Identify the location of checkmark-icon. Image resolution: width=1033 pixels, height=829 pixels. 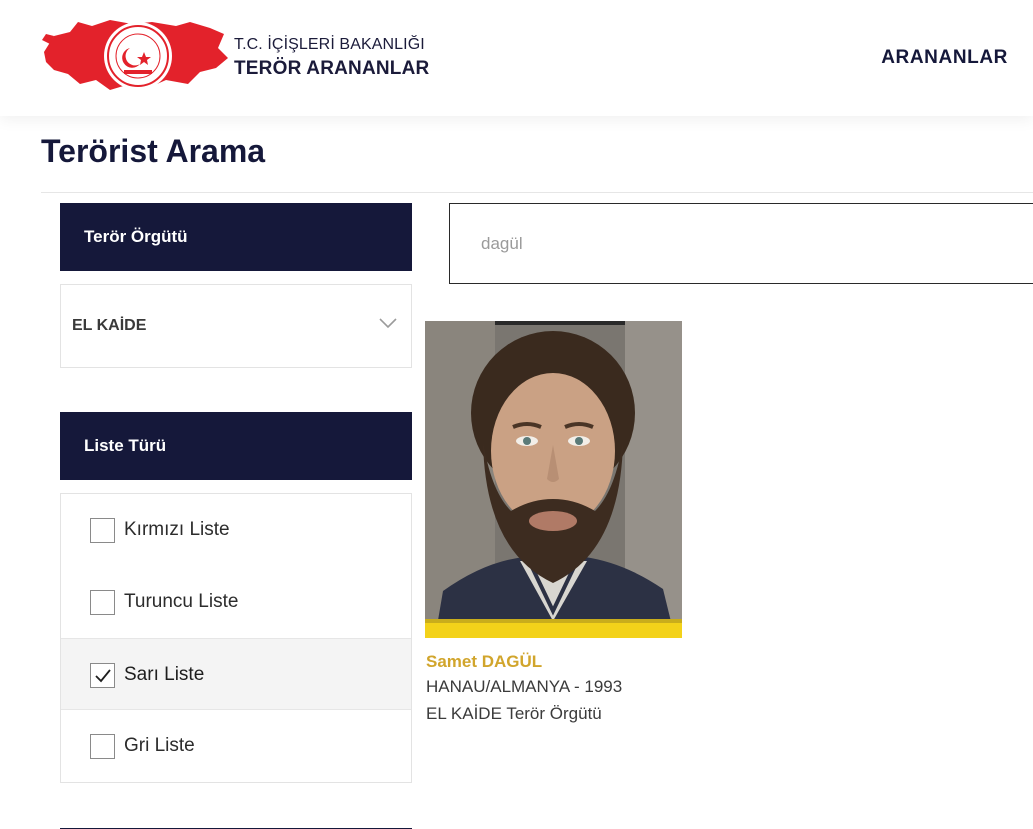
(103, 676).